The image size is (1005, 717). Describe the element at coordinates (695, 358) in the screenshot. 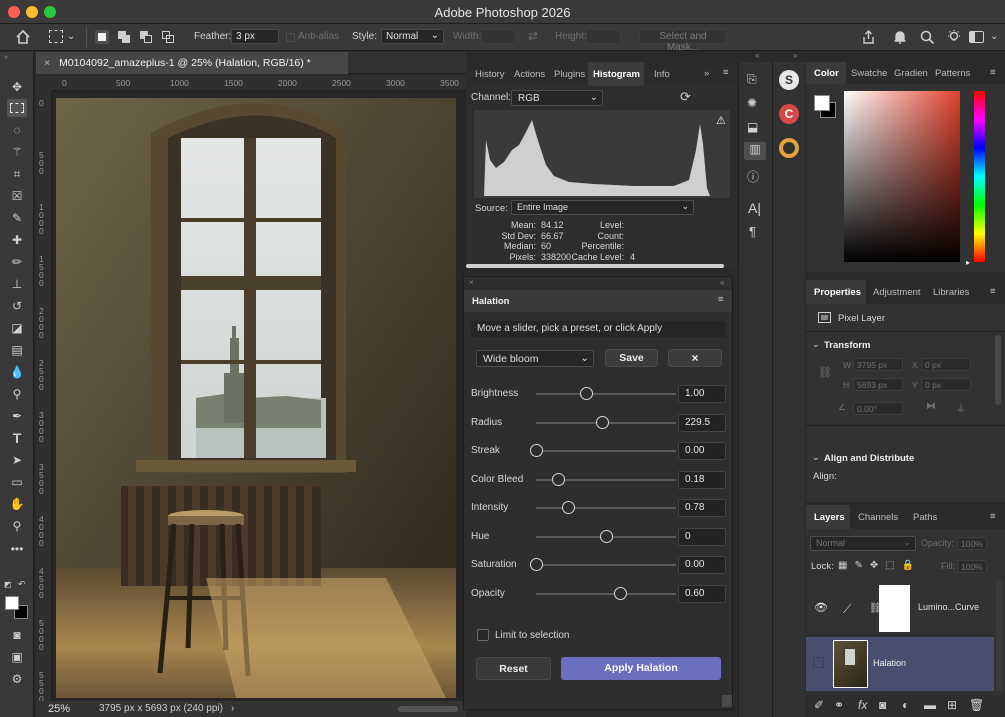

I see `close-preset-button: ×` at that location.